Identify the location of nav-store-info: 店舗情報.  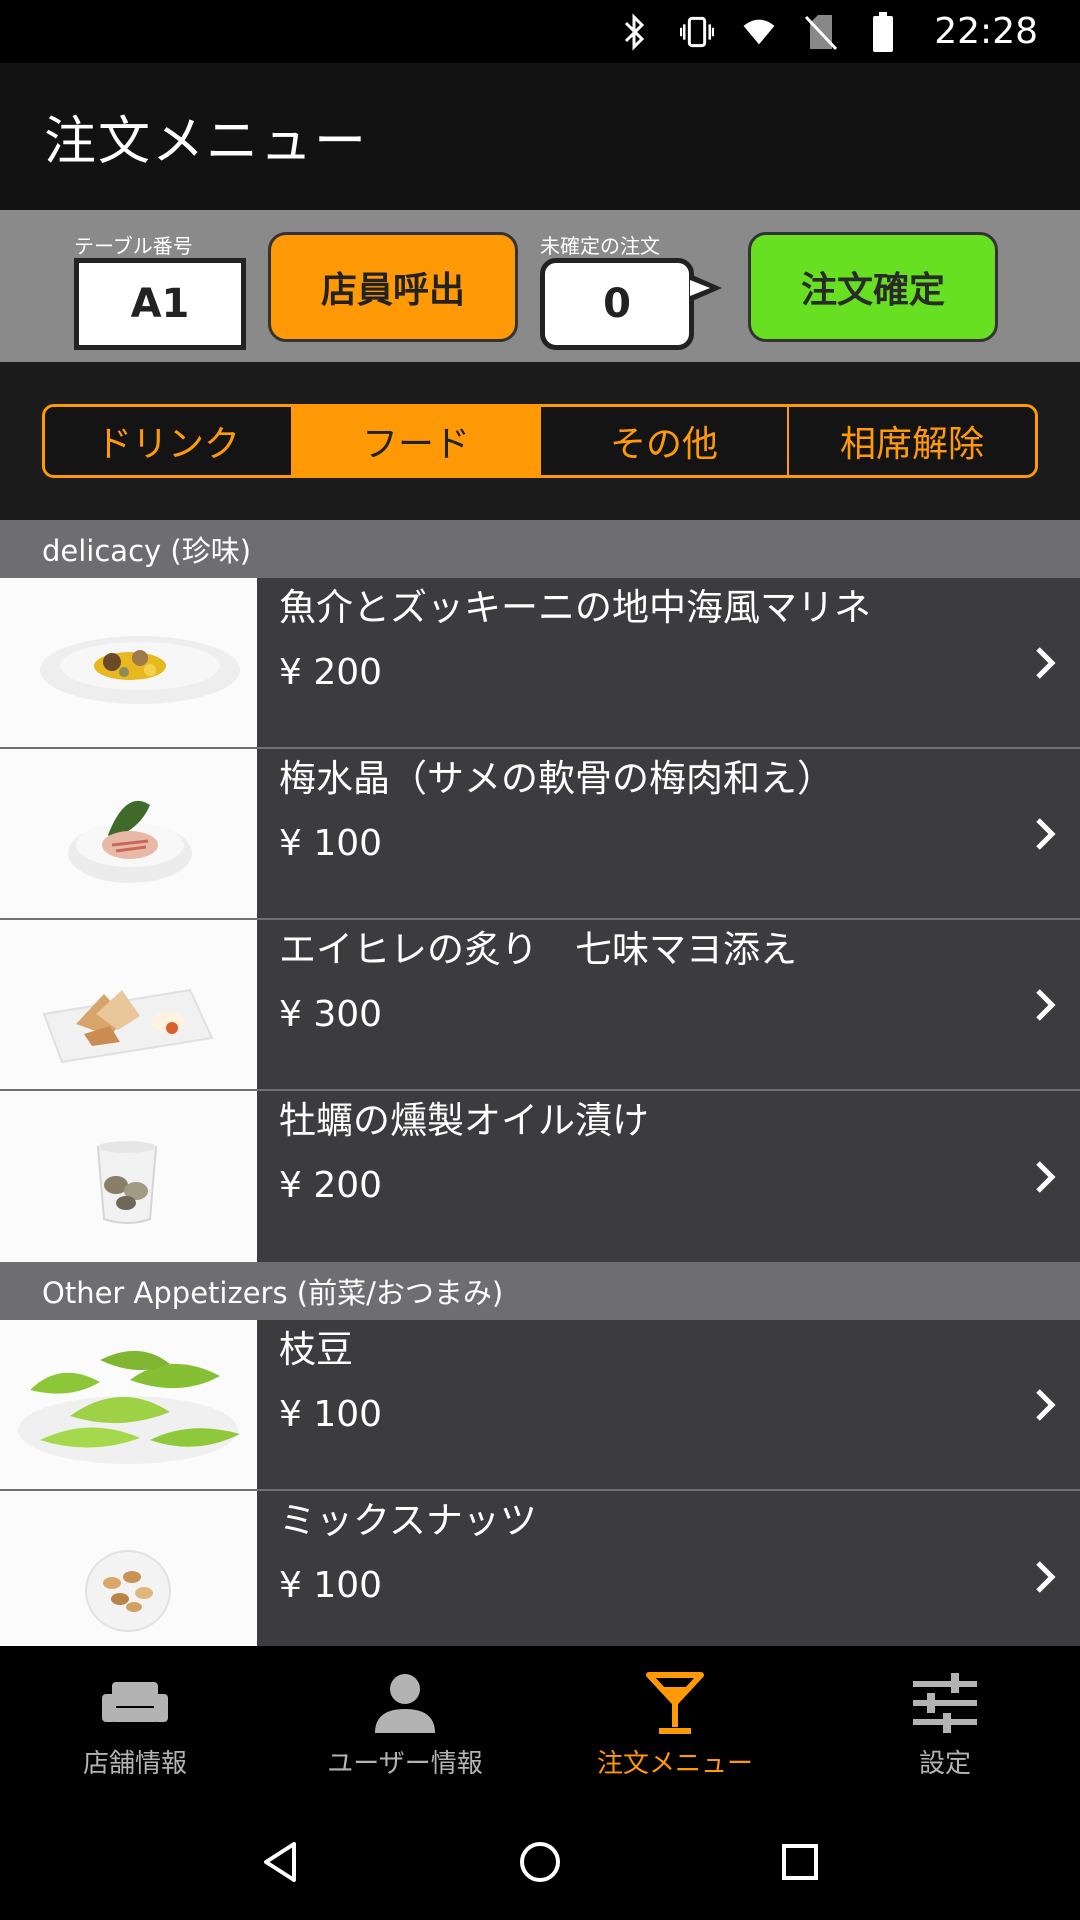
(135, 1725).